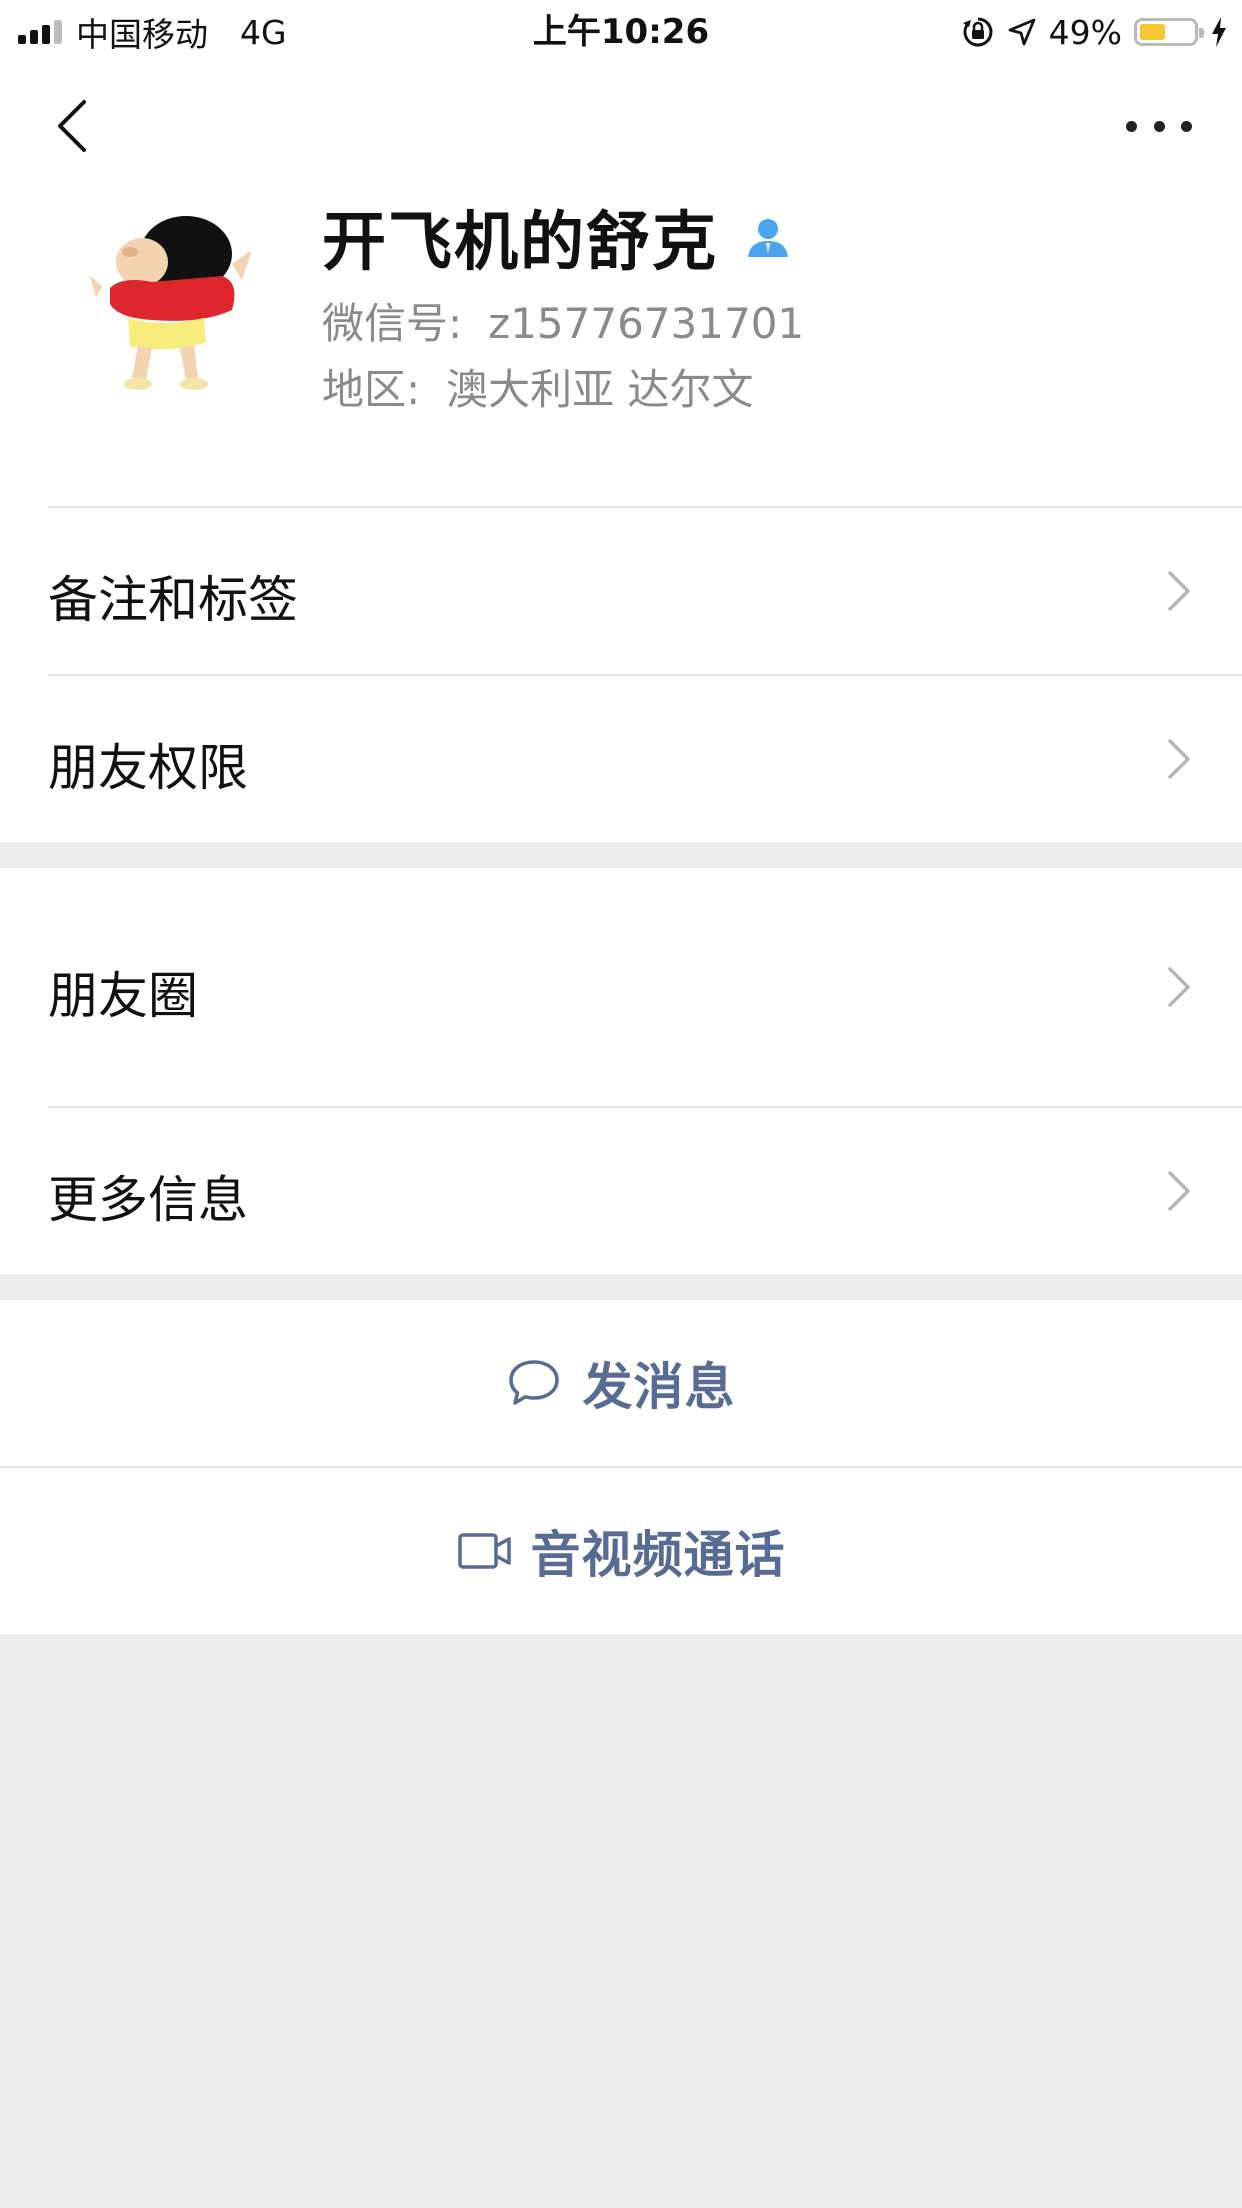  What do you see at coordinates (621, 987) in the screenshot?
I see `row-moments: 朋友圈` at bounding box center [621, 987].